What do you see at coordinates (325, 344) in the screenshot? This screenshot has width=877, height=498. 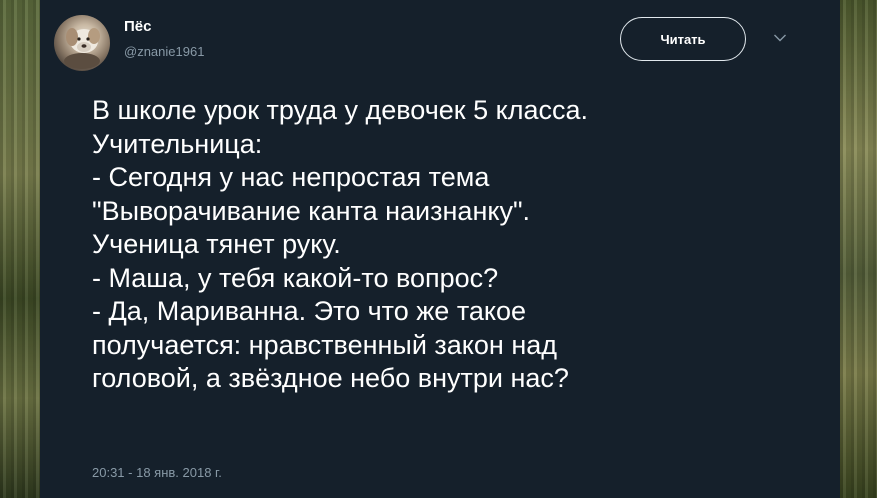 I see `tweet-line: получается: нравственный закон над` at bounding box center [325, 344].